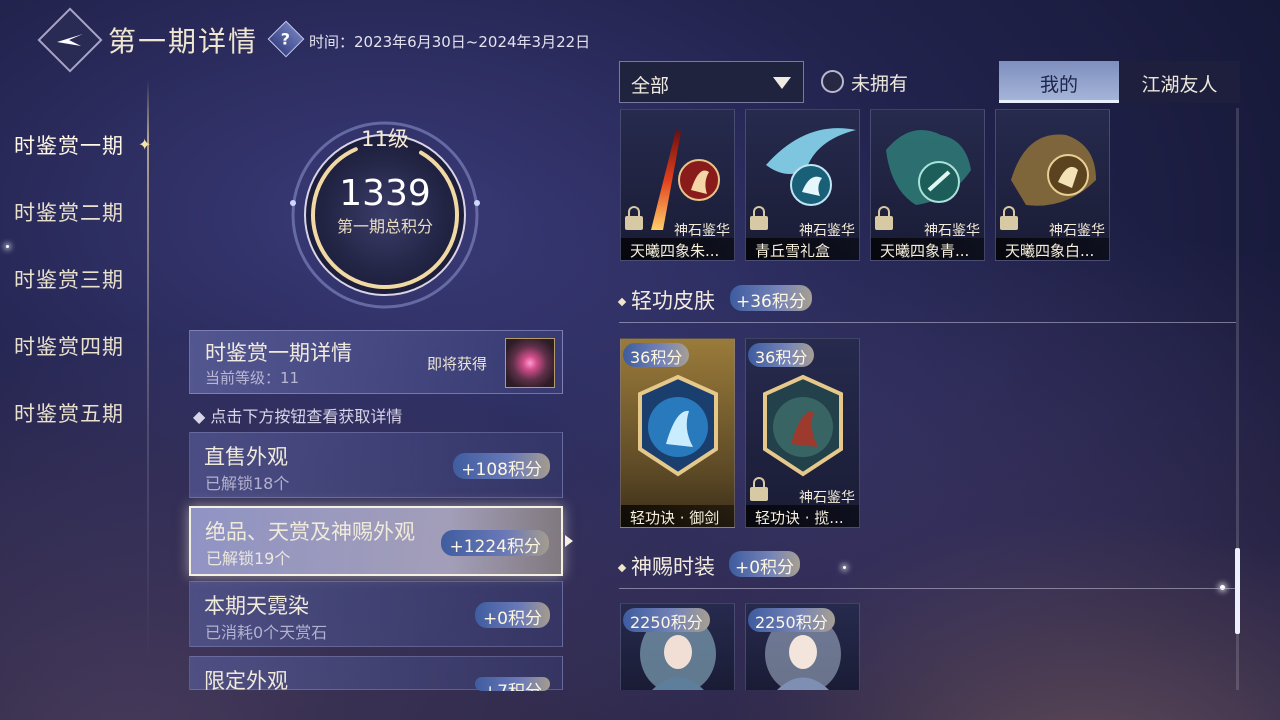 The width and height of the screenshot is (1280, 720). What do you see at coordinates (771, 298) in the screenshot?
I see `section-points-badge: +36积分` at bounding box center [771, 298].